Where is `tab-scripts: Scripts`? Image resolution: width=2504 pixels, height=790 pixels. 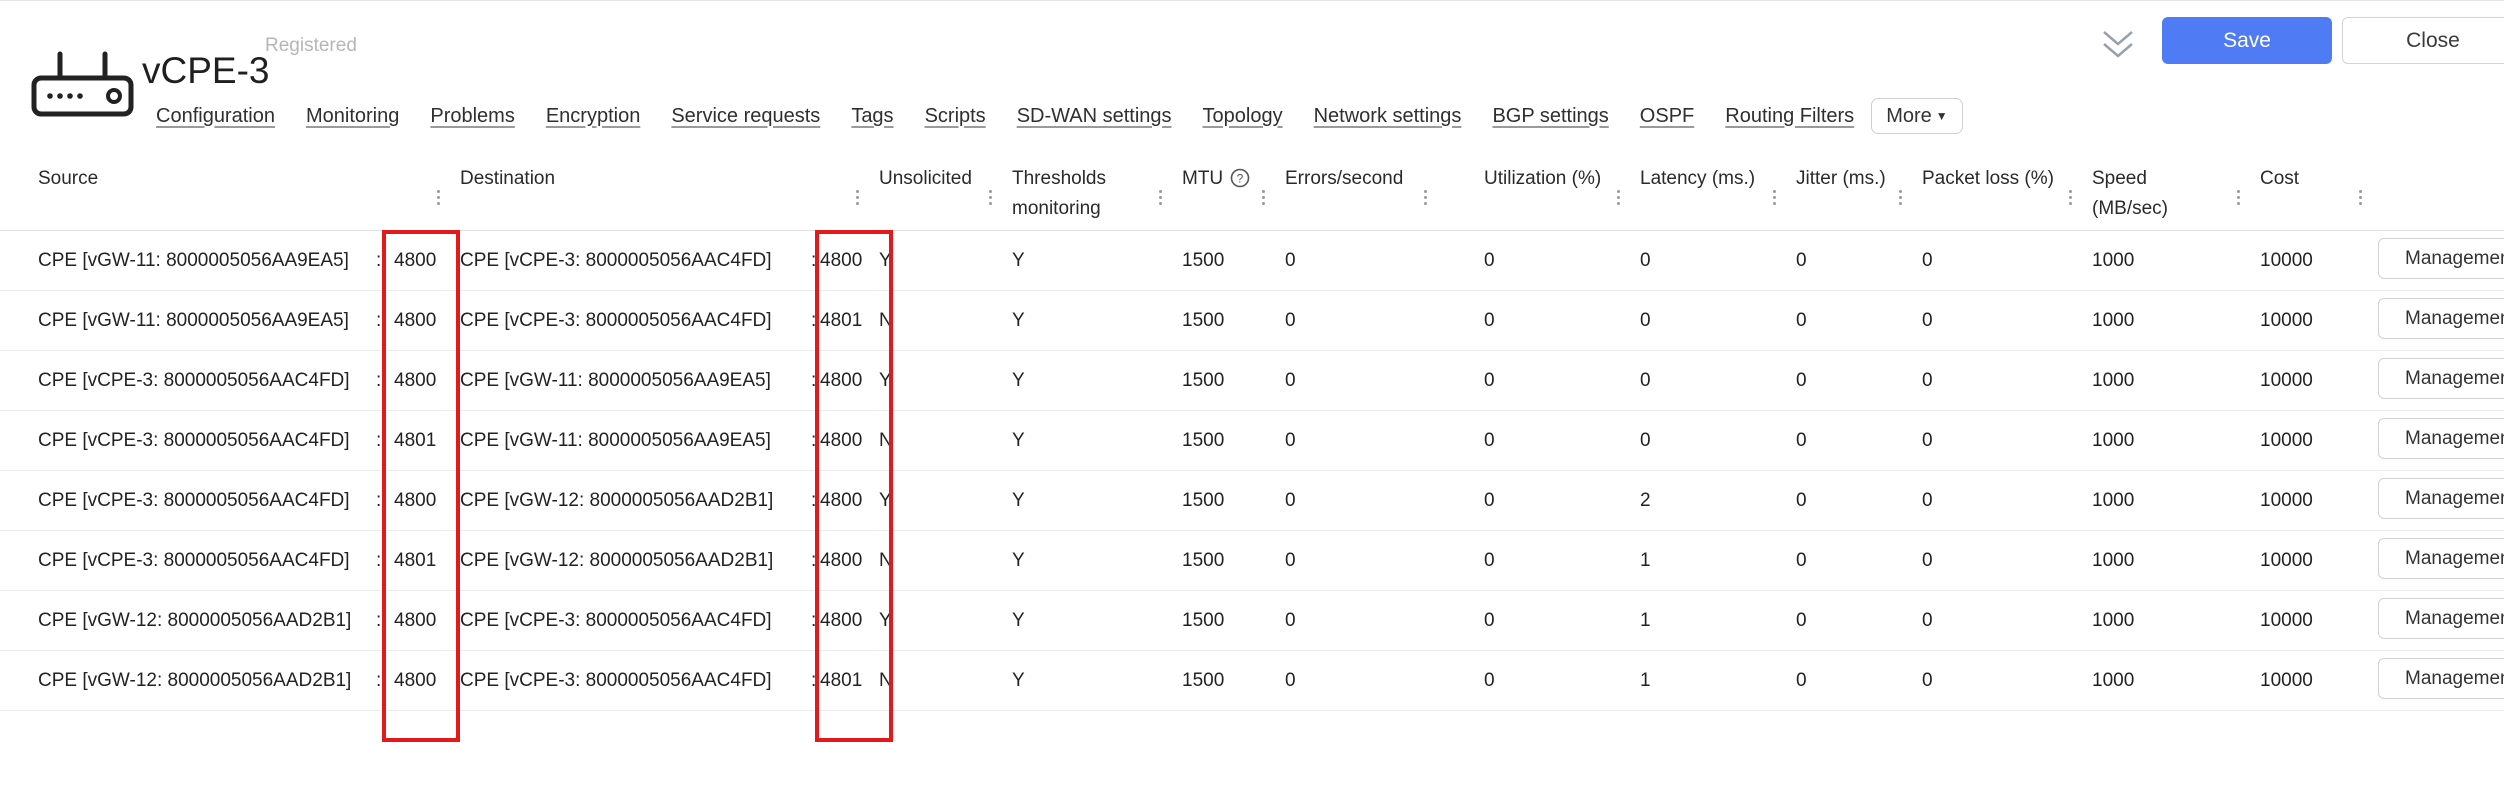 tab-scripts: Scripts is located at coordinates (955, 116).